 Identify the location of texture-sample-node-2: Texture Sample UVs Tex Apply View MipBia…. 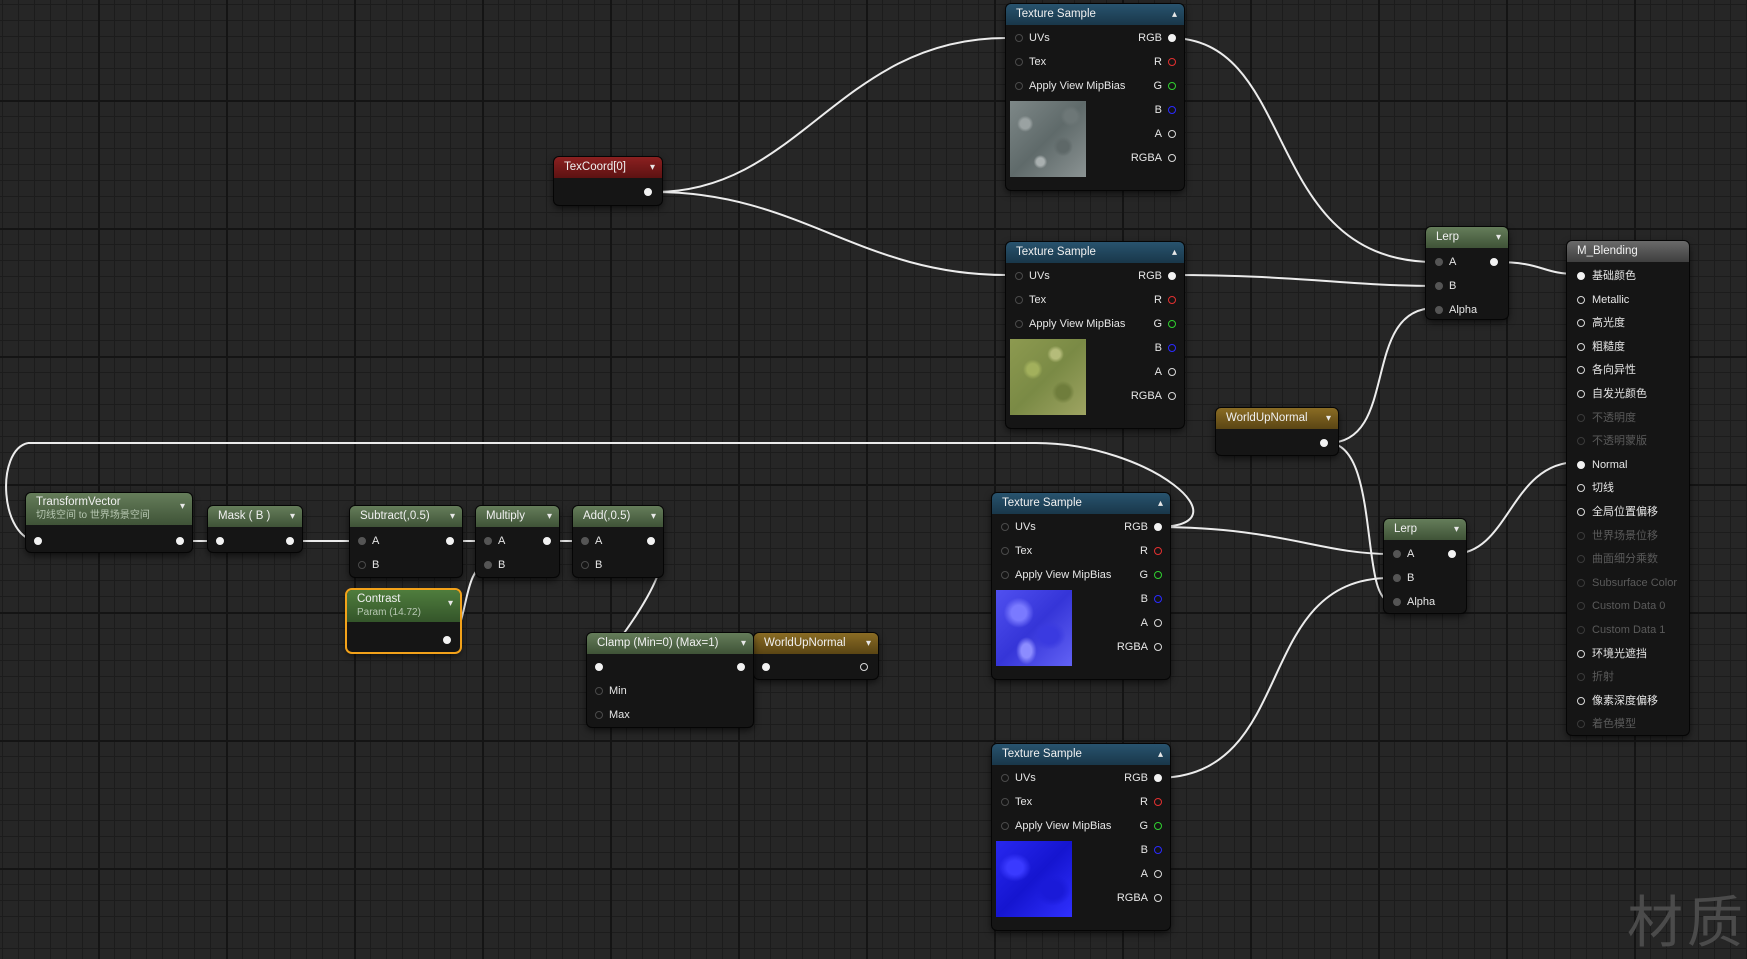
(1095, 335).